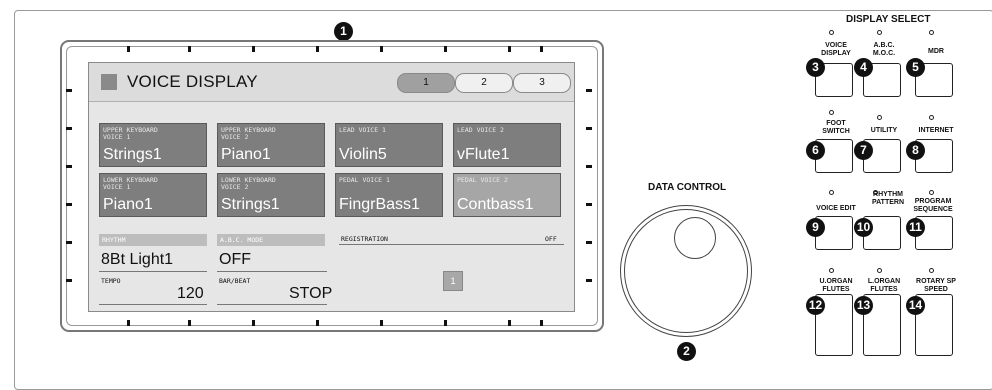 The height and width of the screenshot is (390, 992). What do you see at coordinates (483, 154) in the screenshot?
I see `voice-name: vFlute1` at bounding box center [483, 154].